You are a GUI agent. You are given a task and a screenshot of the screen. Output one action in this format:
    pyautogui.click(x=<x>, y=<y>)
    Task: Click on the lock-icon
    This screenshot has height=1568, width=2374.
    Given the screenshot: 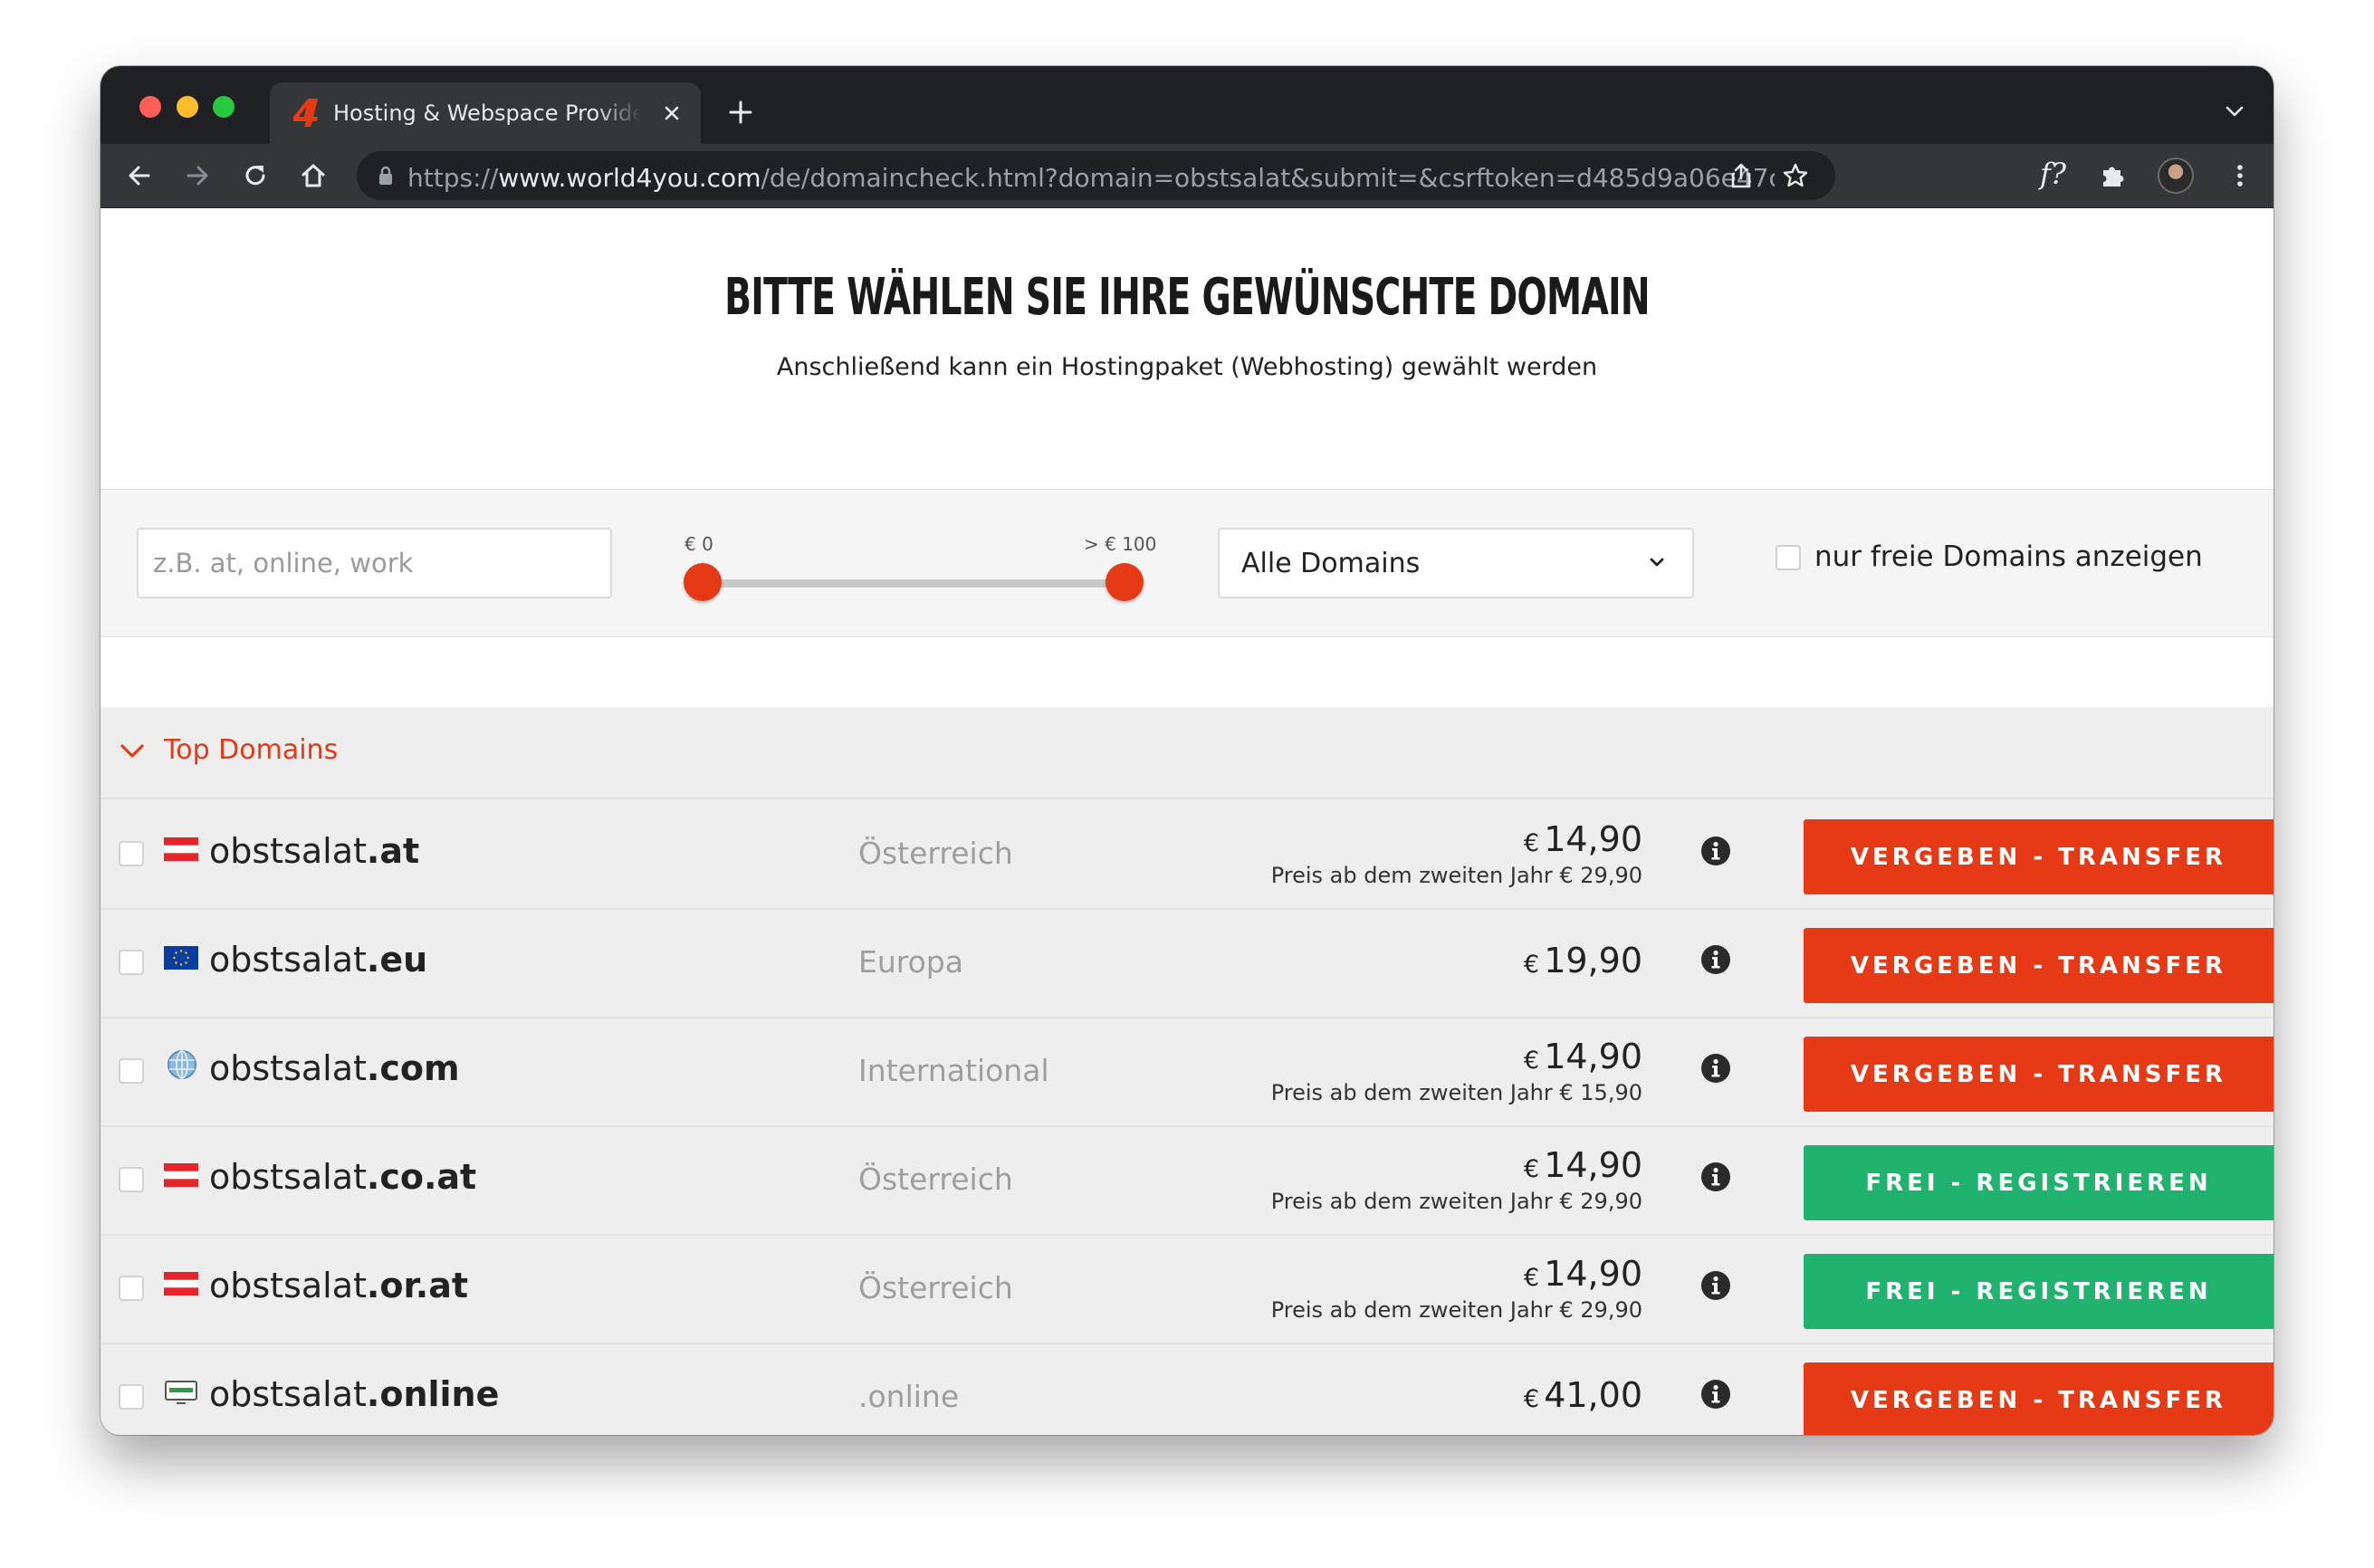 What is the action you would take?
    pyautogui.click(x=386, y=175)
    